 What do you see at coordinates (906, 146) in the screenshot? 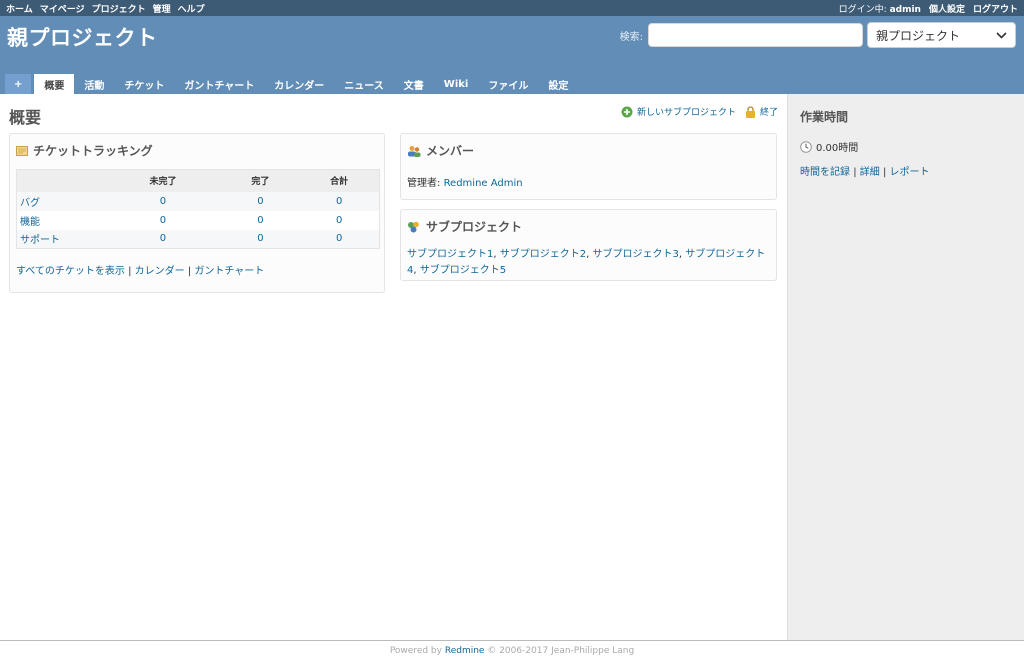
I see `spent-time-row: 0.00時間` at bounding box center [906, 146].